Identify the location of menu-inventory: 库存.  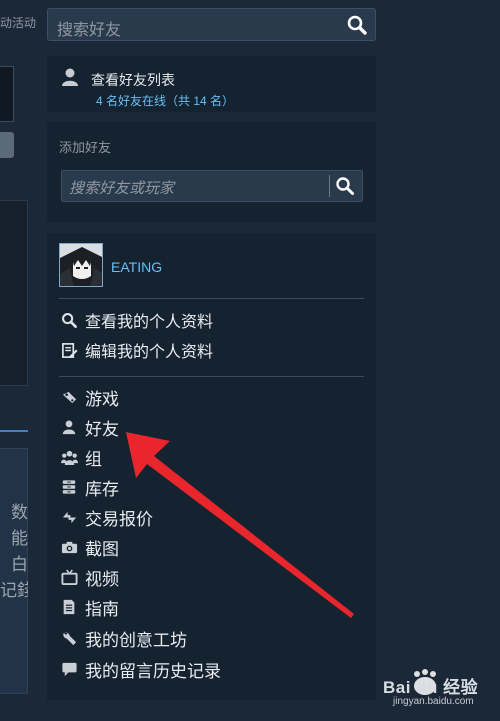
(89, 487).